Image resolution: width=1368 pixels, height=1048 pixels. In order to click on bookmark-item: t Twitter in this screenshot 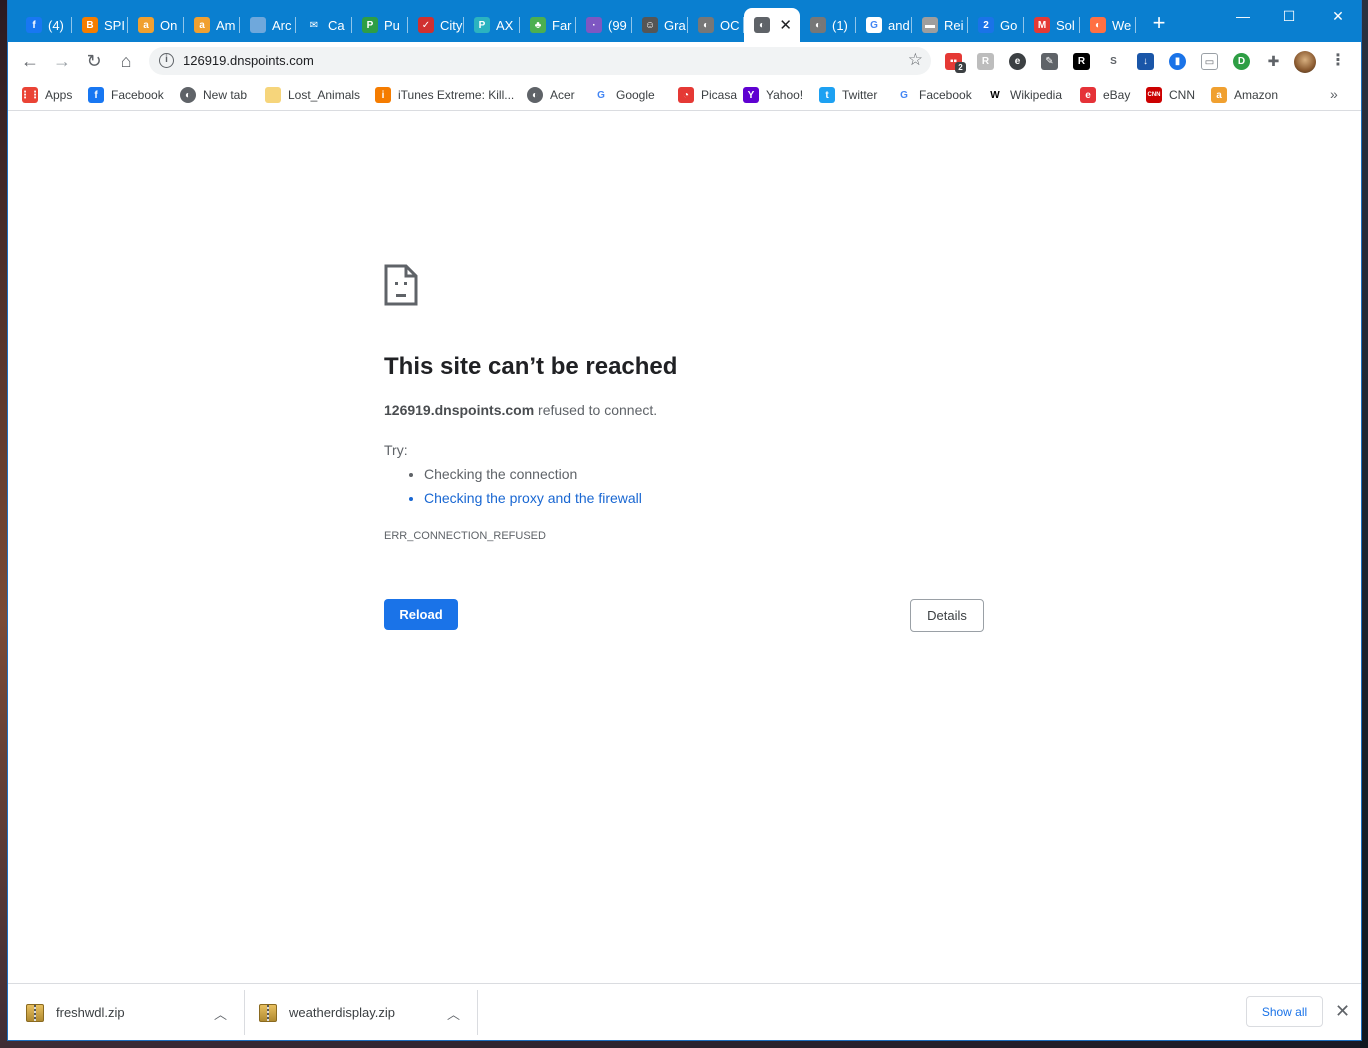, I will do `click(848, 95)`.